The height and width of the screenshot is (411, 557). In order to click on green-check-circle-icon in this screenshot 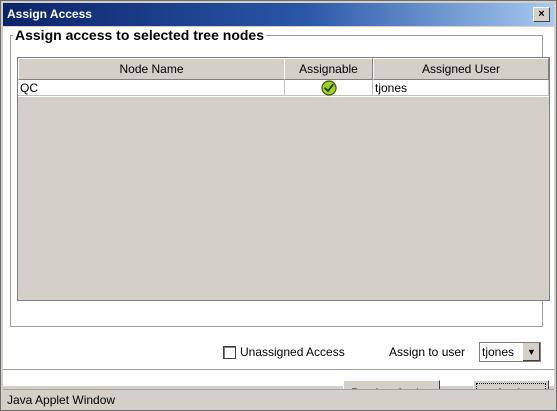, I will do `click(328, 88)`.